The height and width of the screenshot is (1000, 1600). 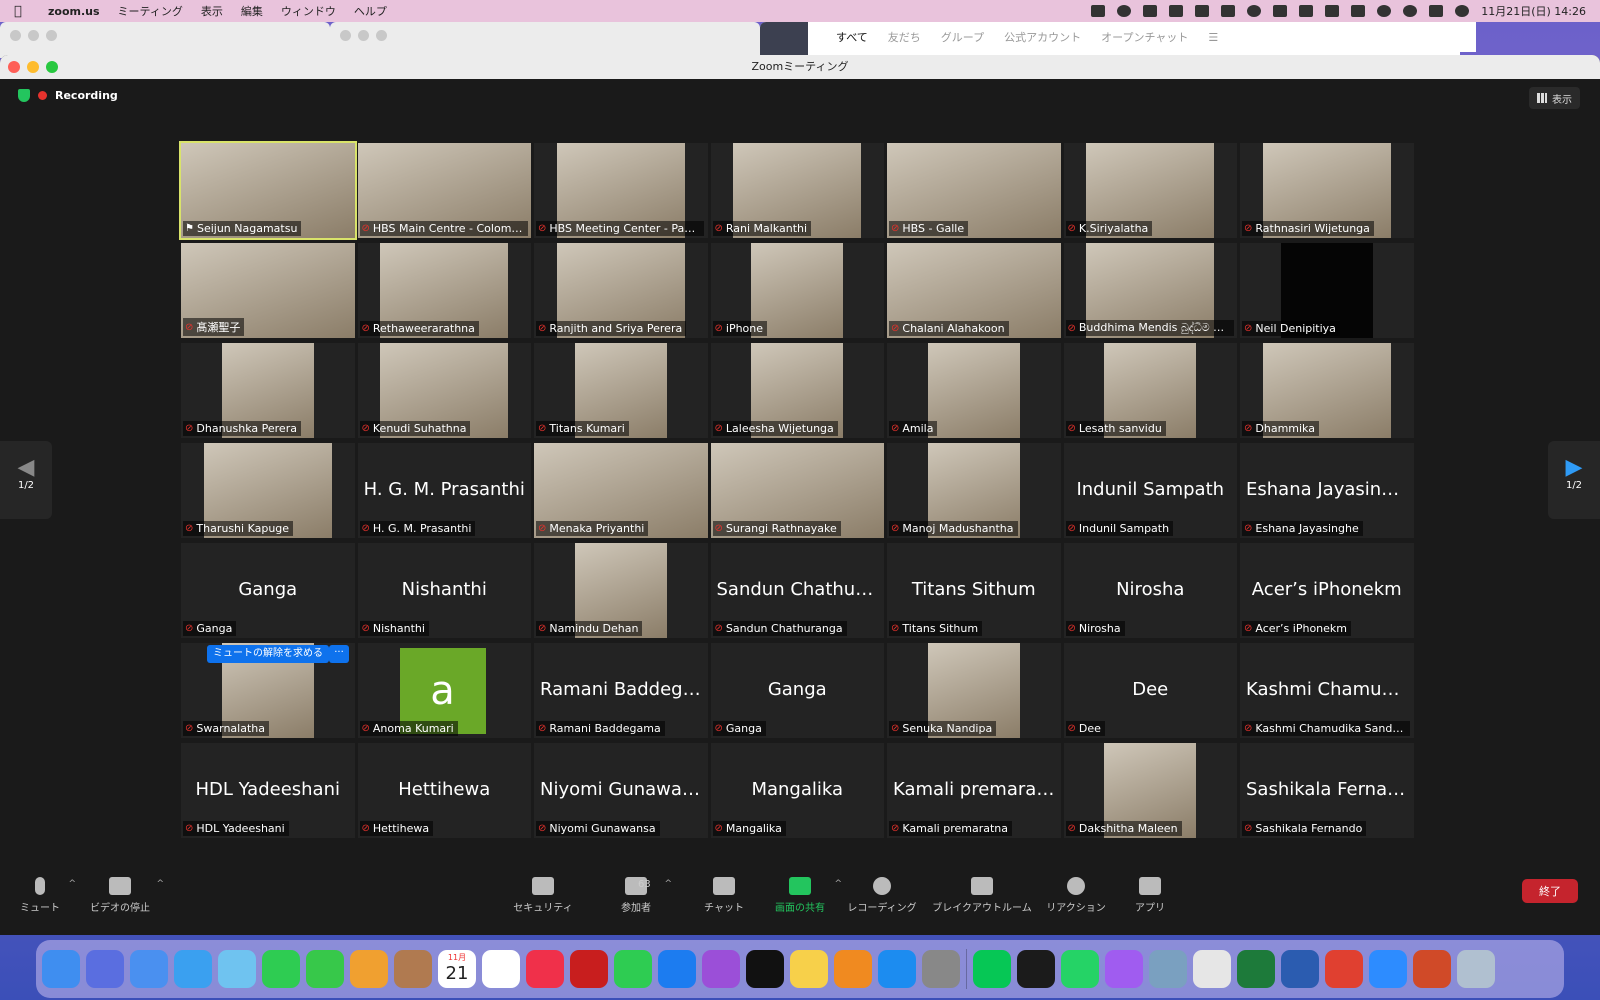 I want to click on participant-tile: ⊘ 髙瀬聖子, so click(x=268, y=290).